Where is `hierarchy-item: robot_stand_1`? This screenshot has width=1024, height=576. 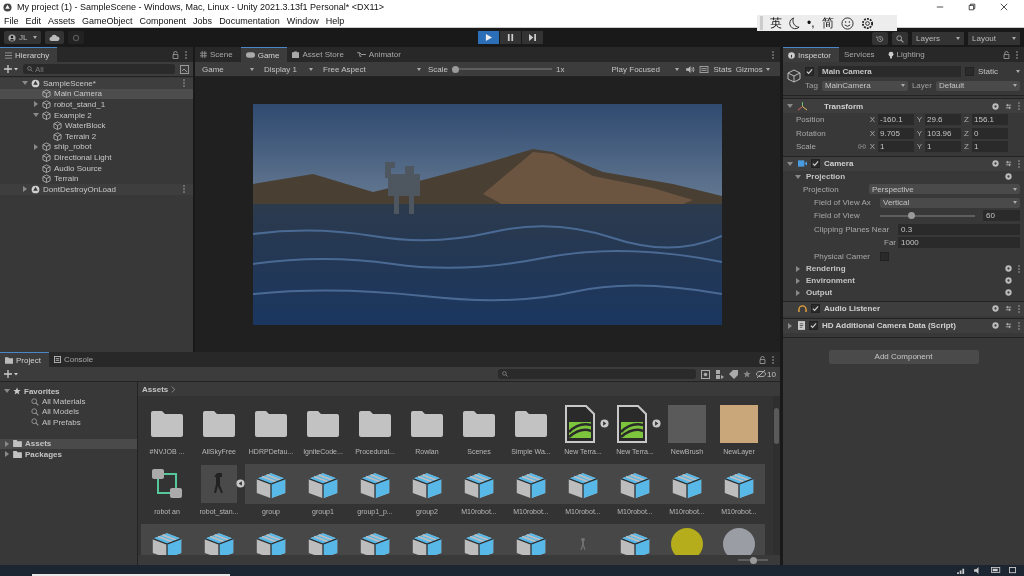 hierarchy-item: robot_stand_1 is located at coordinates (96, 104).